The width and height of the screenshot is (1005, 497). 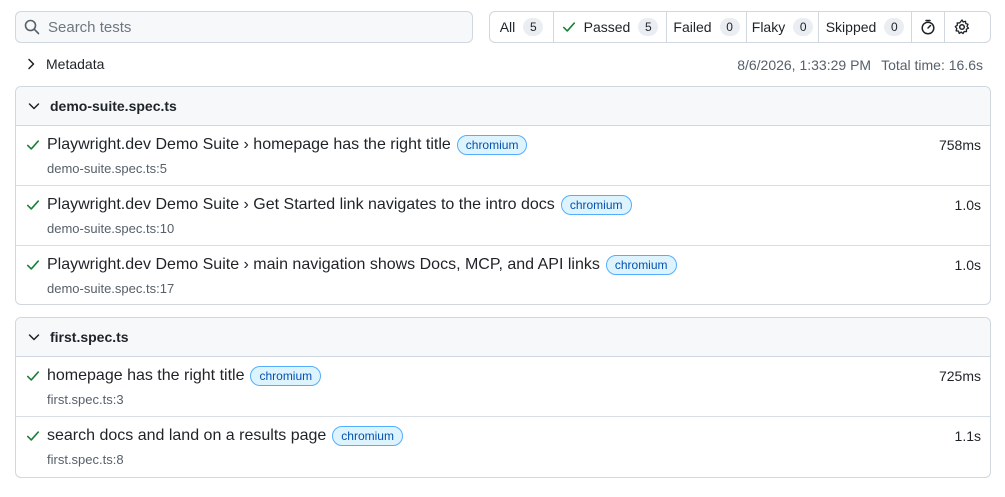 I want to click on total-time: Total time: 16.6s, so click(x=932, y=65).